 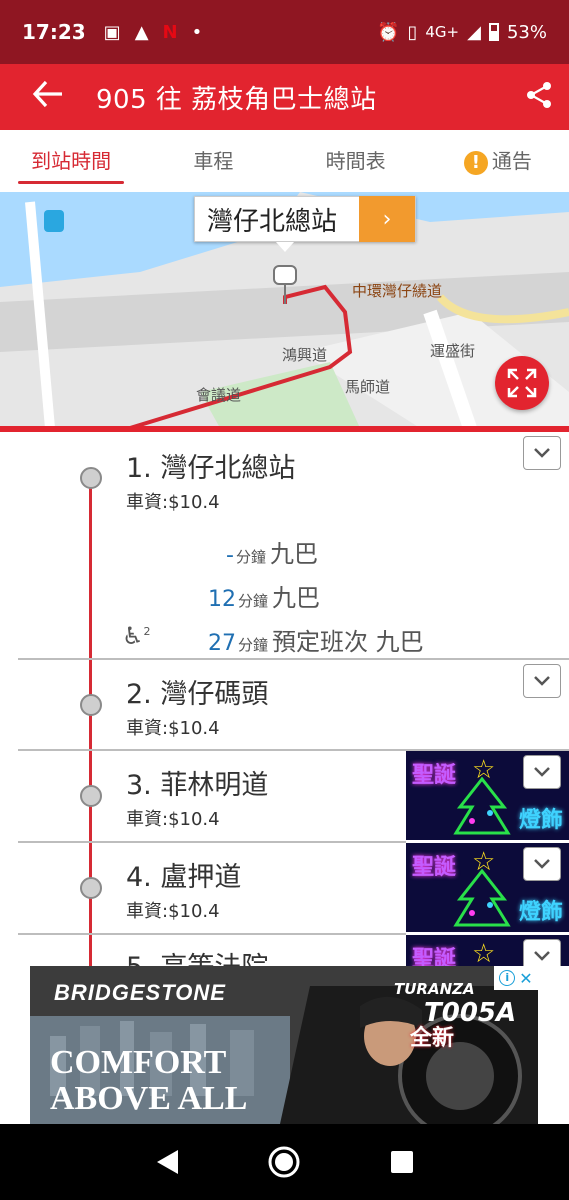 I want to click on tab-label: 到站時間, so click(x=71, y=161).